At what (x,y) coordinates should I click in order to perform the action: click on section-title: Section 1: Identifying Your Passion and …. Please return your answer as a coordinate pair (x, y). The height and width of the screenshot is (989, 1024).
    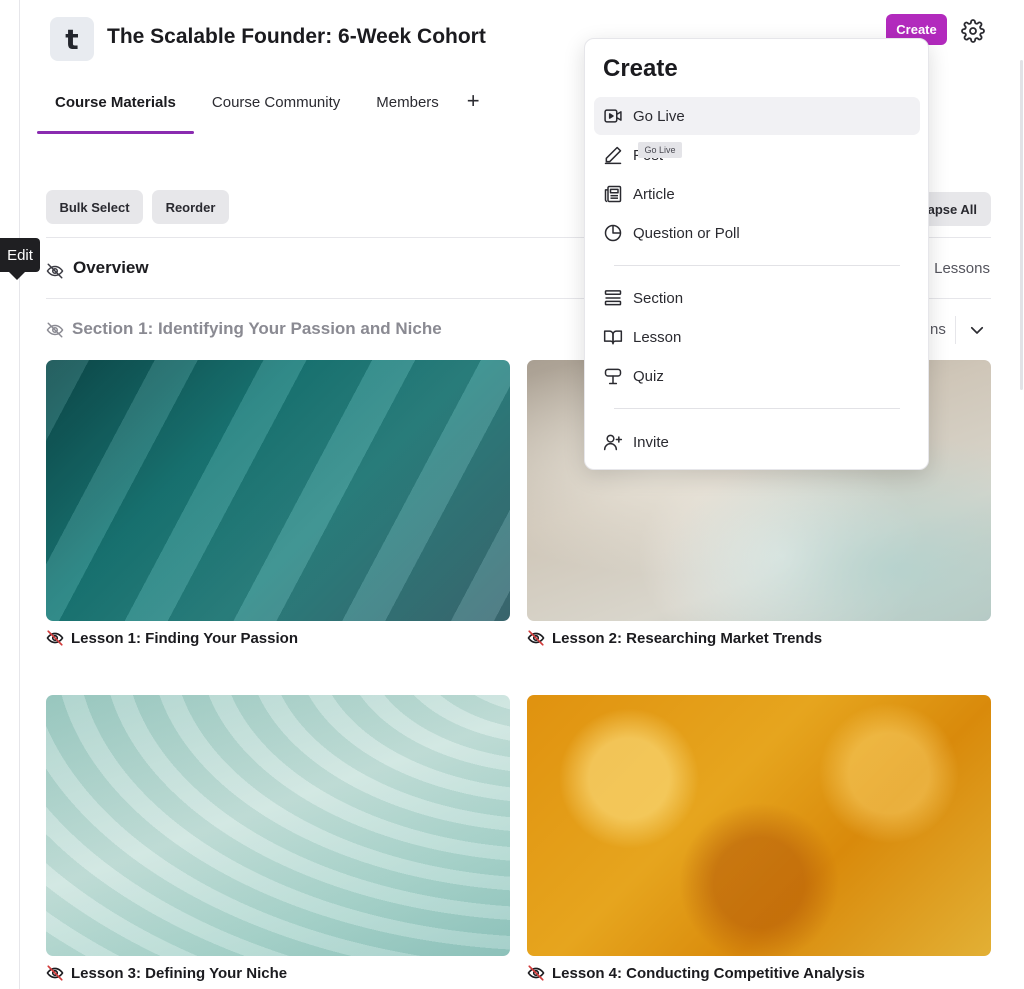
    Looking at the image, I should click on (257, 329).